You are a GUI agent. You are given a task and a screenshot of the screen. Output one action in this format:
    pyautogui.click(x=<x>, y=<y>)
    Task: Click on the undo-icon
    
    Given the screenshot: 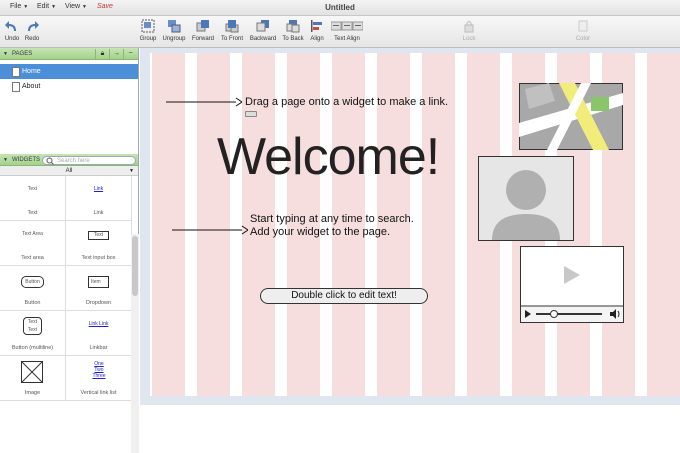 What is the action you would take?
    pyautogui.click(x=10, y=26)
    